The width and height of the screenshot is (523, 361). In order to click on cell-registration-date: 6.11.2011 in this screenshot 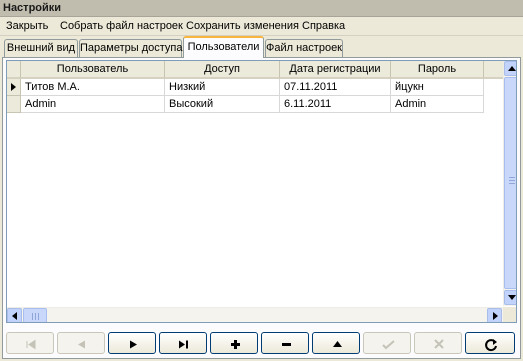, I will do `click(335, 104)`.